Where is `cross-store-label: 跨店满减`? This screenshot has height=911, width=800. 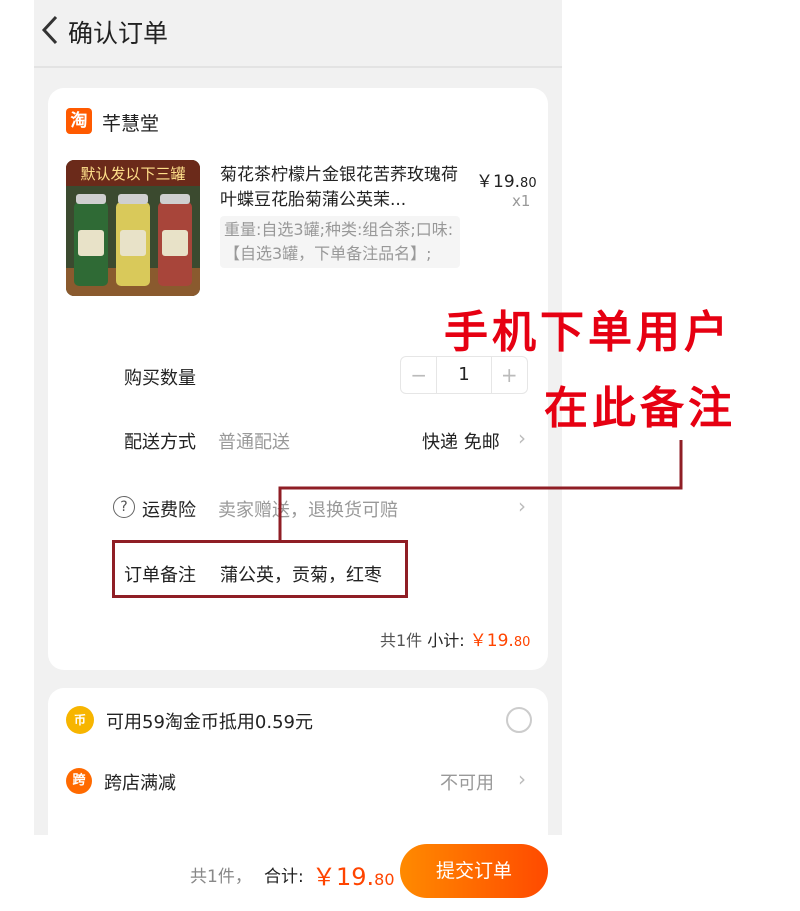 cross-store-label: 跨店满减 is located at coordinates (140, 783).